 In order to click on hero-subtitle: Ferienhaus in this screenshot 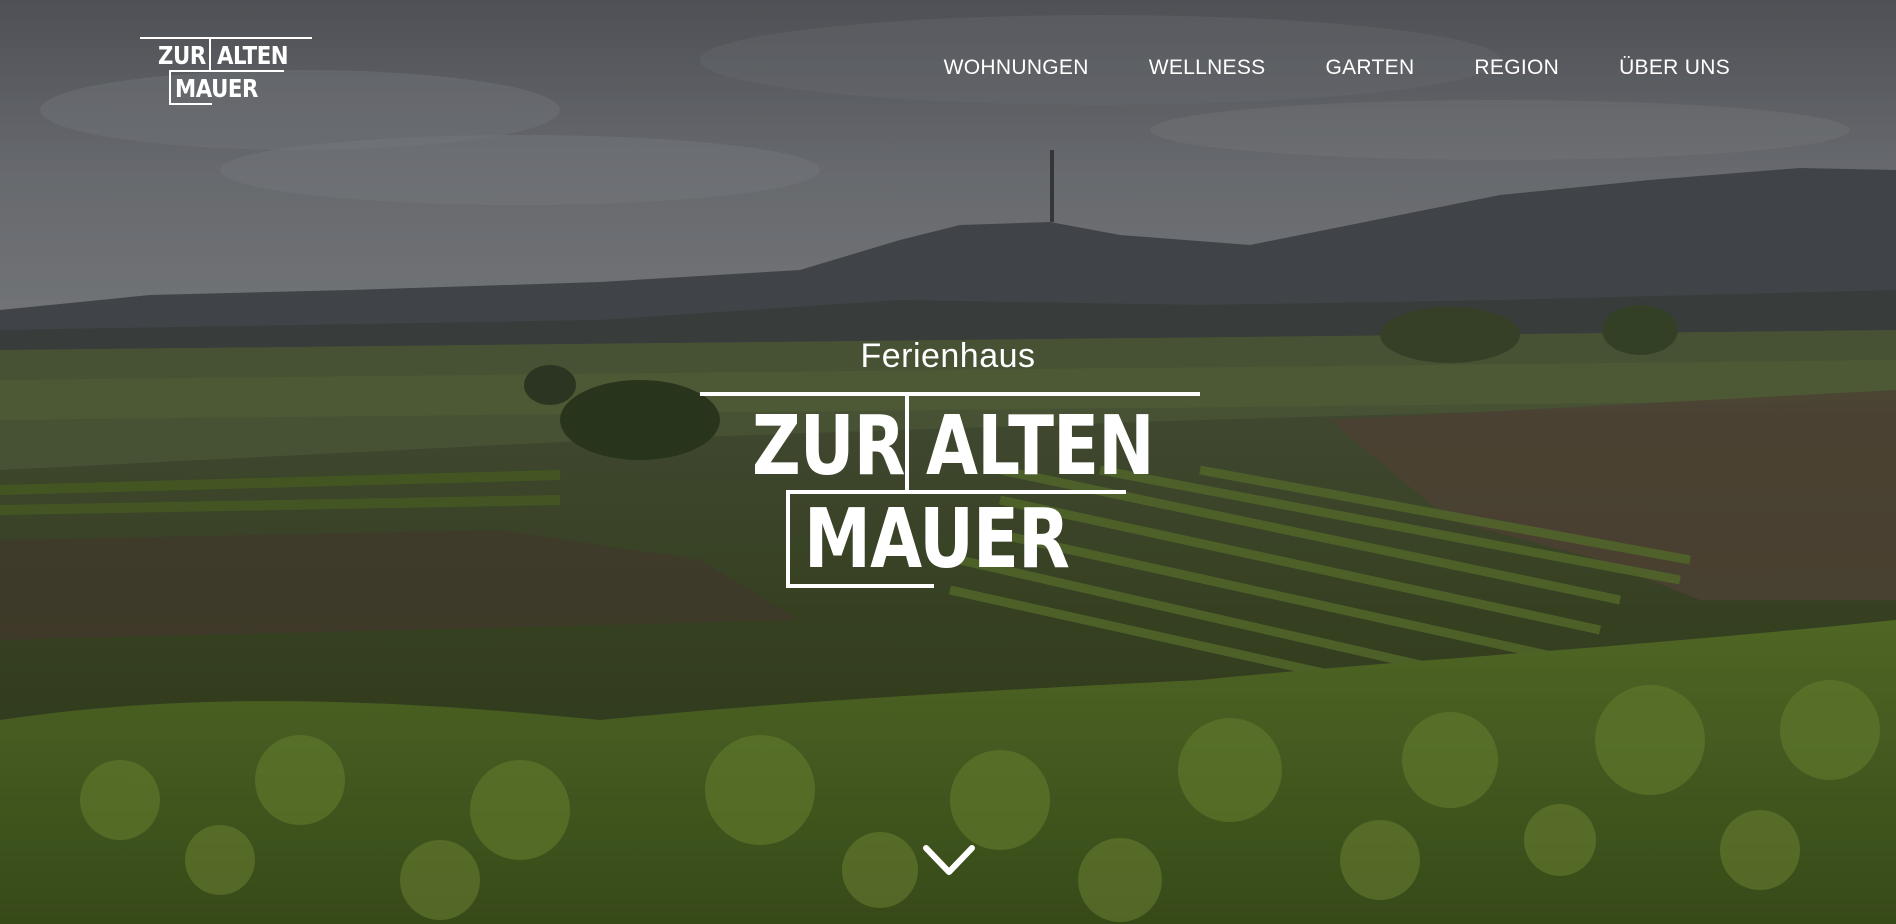, I will do `click(948, 356)`.